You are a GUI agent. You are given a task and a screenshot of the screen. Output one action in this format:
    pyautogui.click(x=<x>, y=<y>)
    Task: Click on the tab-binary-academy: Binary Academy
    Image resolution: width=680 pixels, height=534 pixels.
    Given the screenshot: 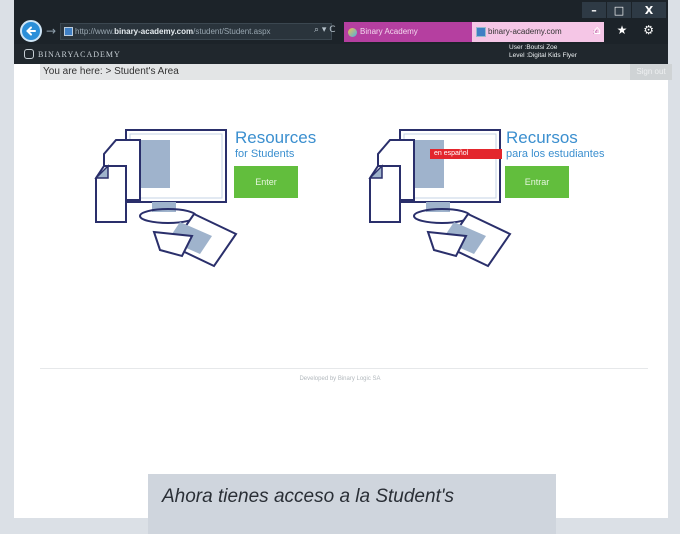 What is the action you would take?
    pyautogui.click(x=408, y=32)
    